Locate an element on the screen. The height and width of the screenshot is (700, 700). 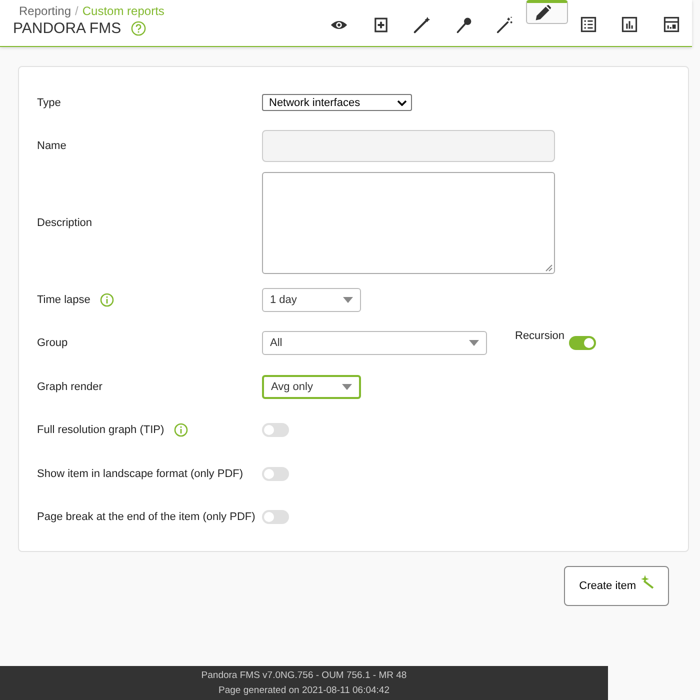
toolbar-tab is located at coordinates (547, 12).